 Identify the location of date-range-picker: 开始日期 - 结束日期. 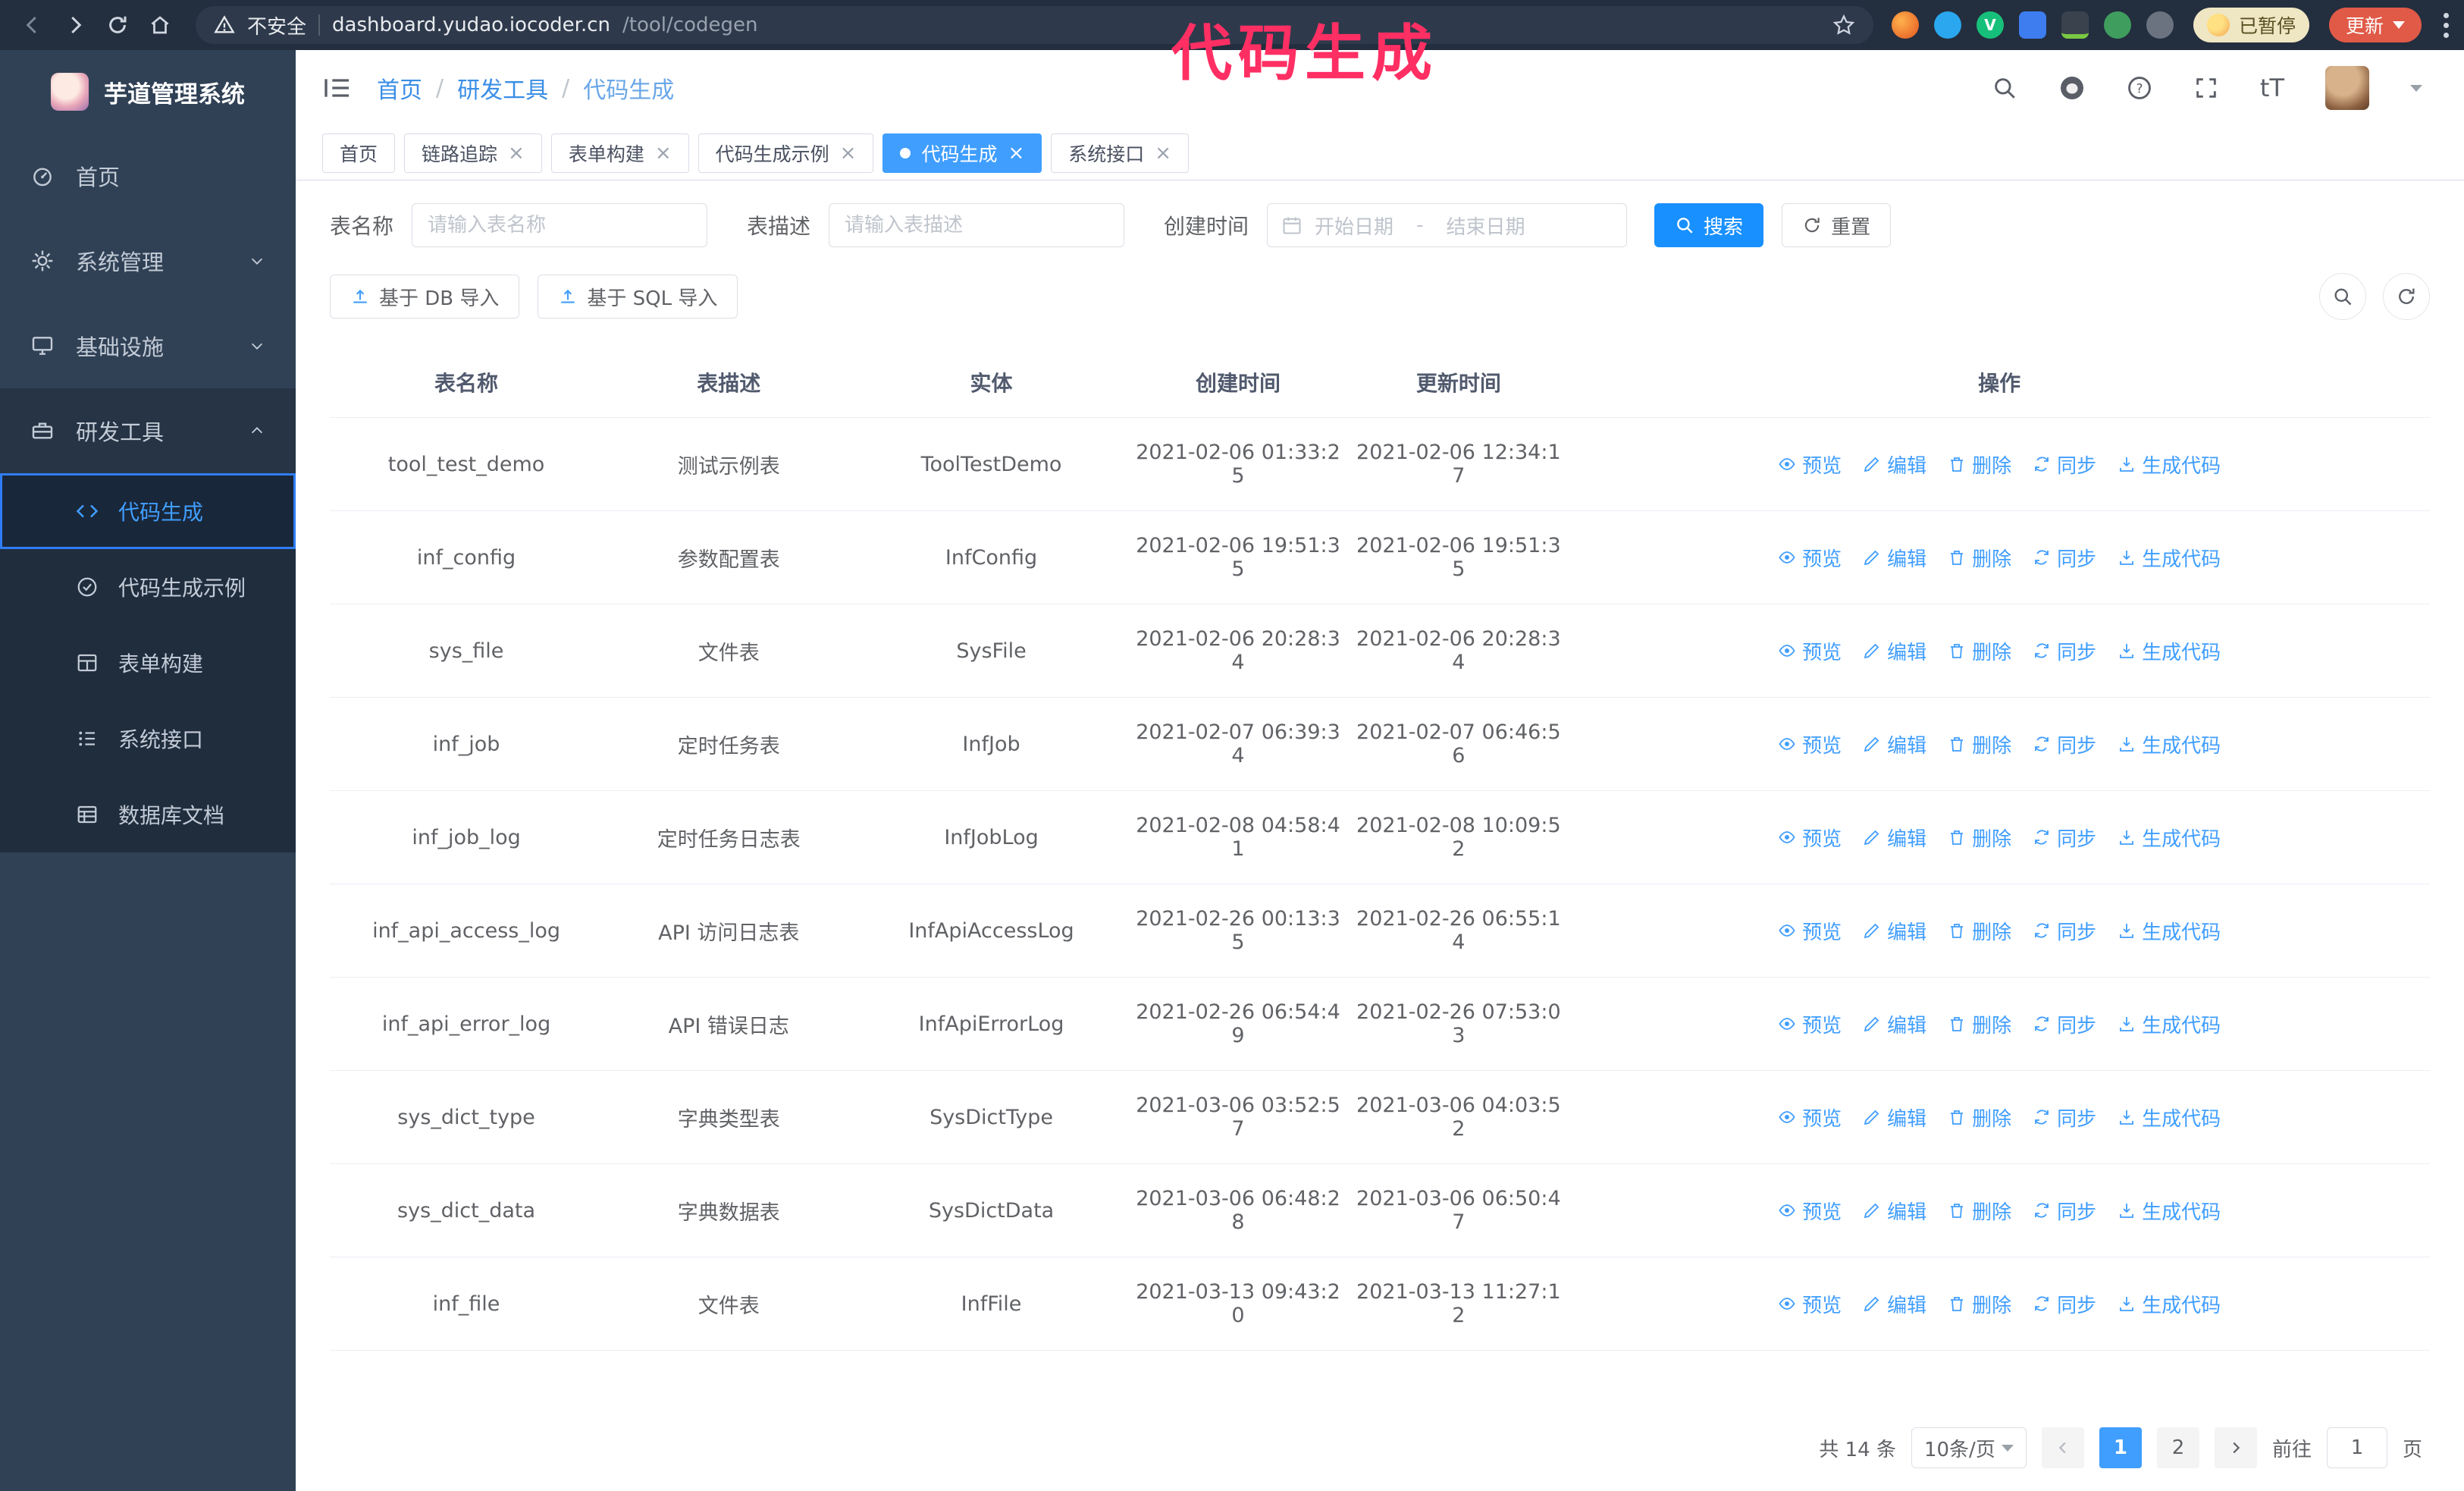
(1447, 225).